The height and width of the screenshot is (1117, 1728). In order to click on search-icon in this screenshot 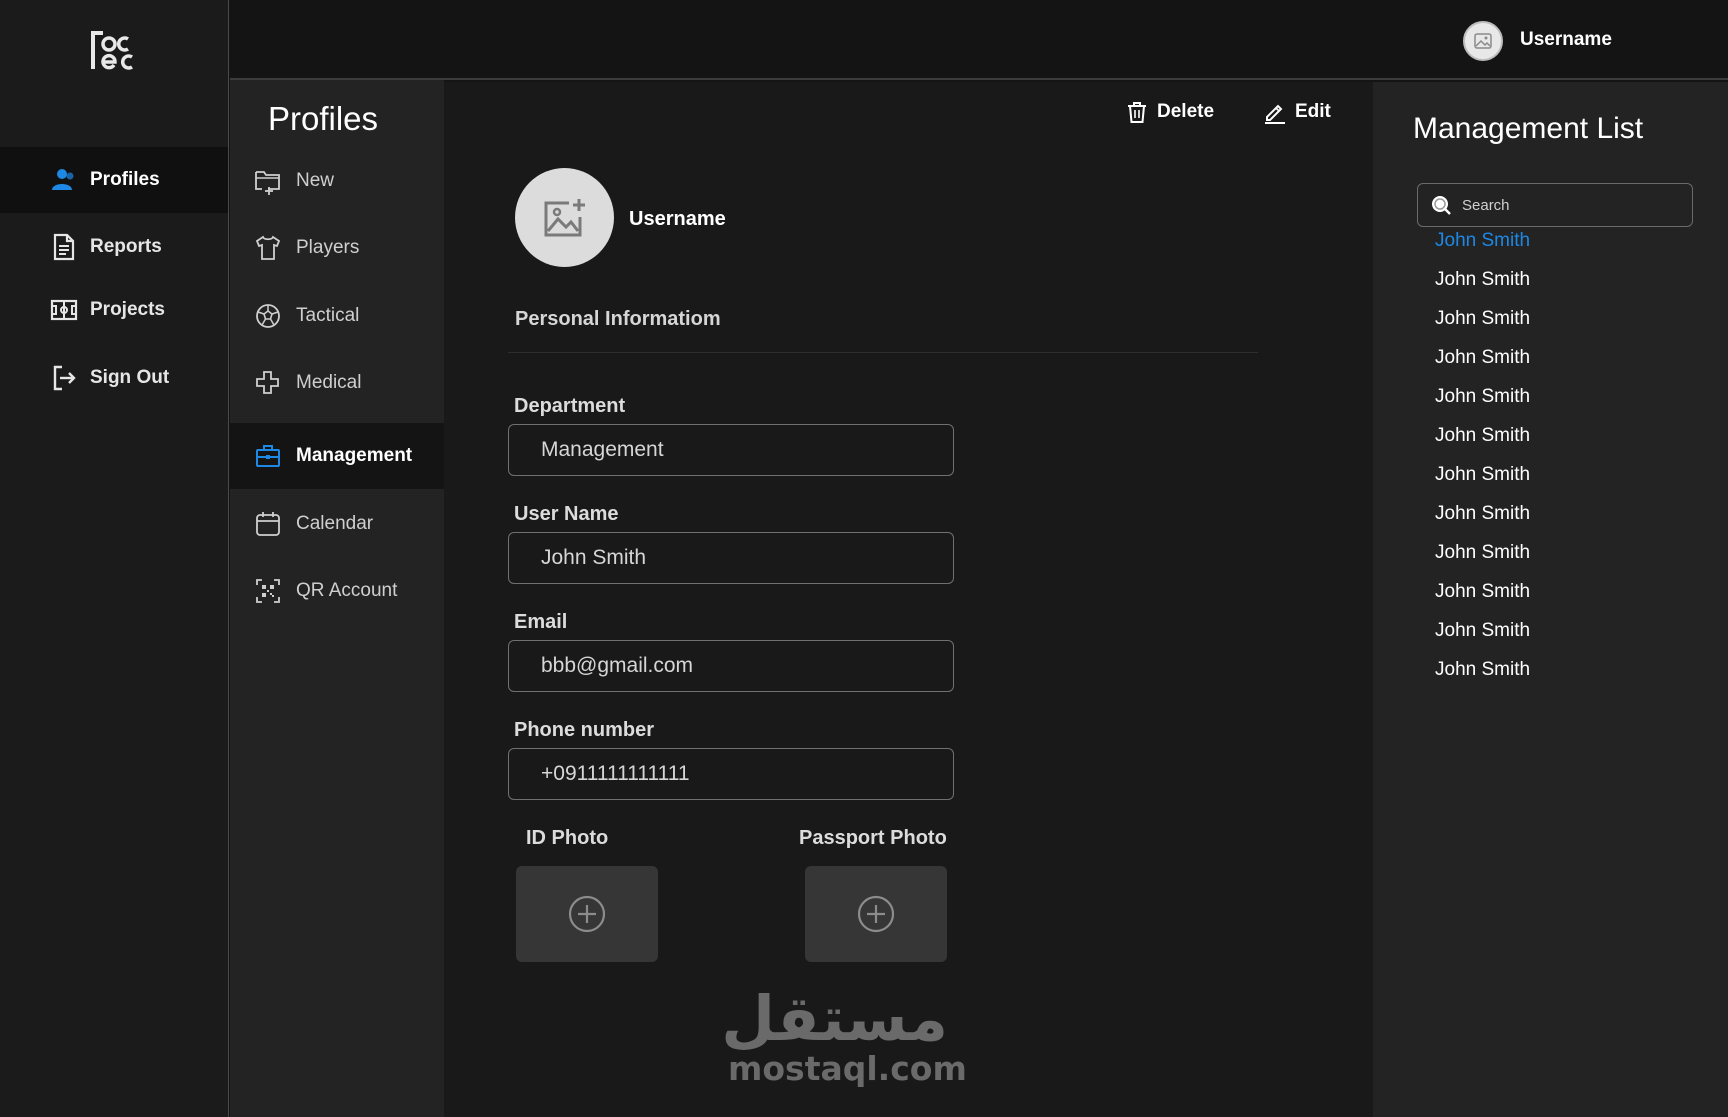, I will do `click(1441, 205)`.